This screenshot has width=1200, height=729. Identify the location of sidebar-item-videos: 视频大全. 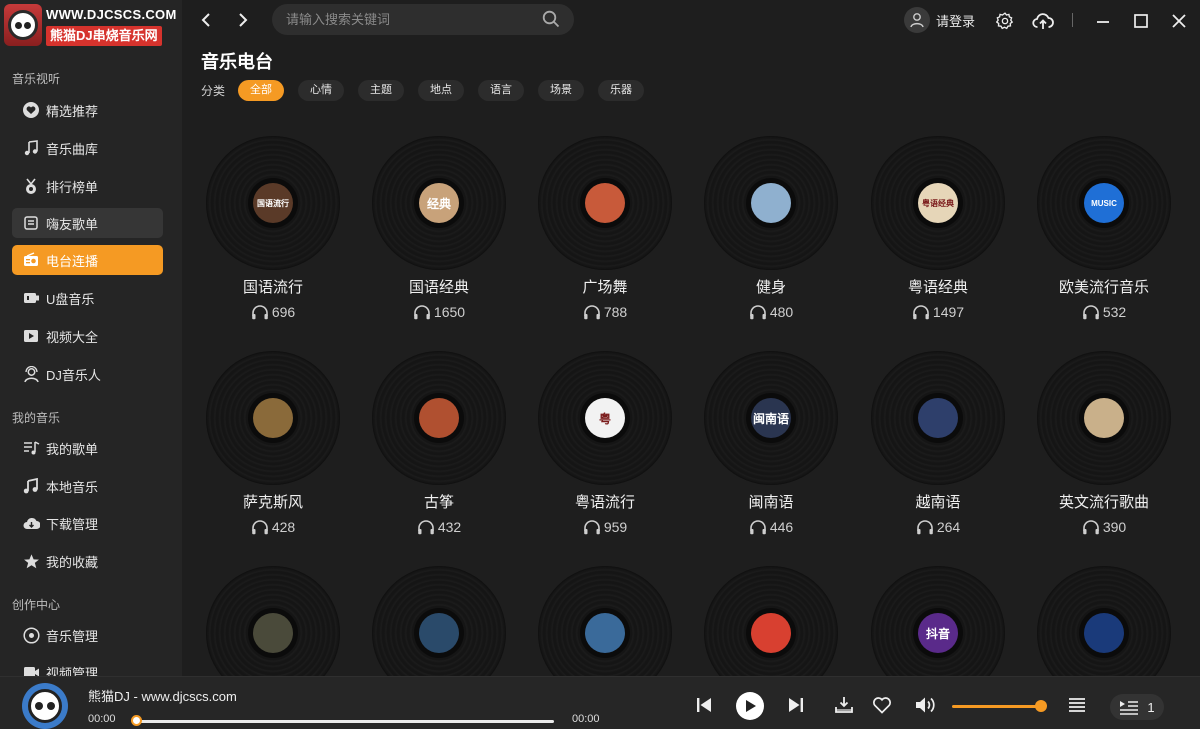
(87, 336).